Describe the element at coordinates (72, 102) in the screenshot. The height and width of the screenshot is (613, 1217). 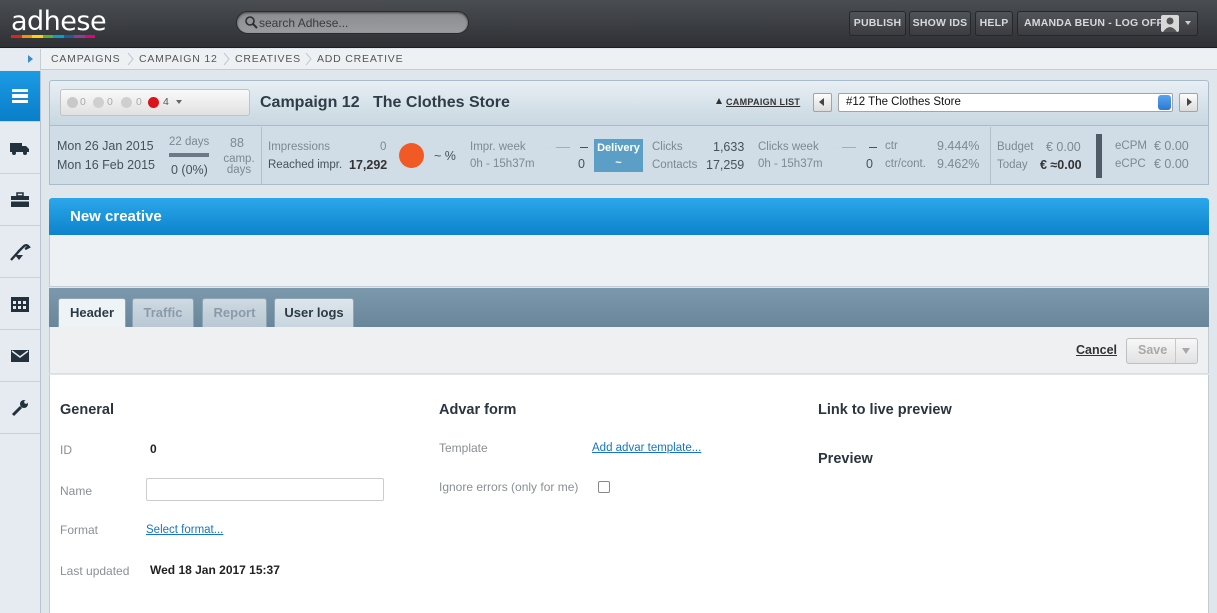
I see `inactive-status-icon` at that location.